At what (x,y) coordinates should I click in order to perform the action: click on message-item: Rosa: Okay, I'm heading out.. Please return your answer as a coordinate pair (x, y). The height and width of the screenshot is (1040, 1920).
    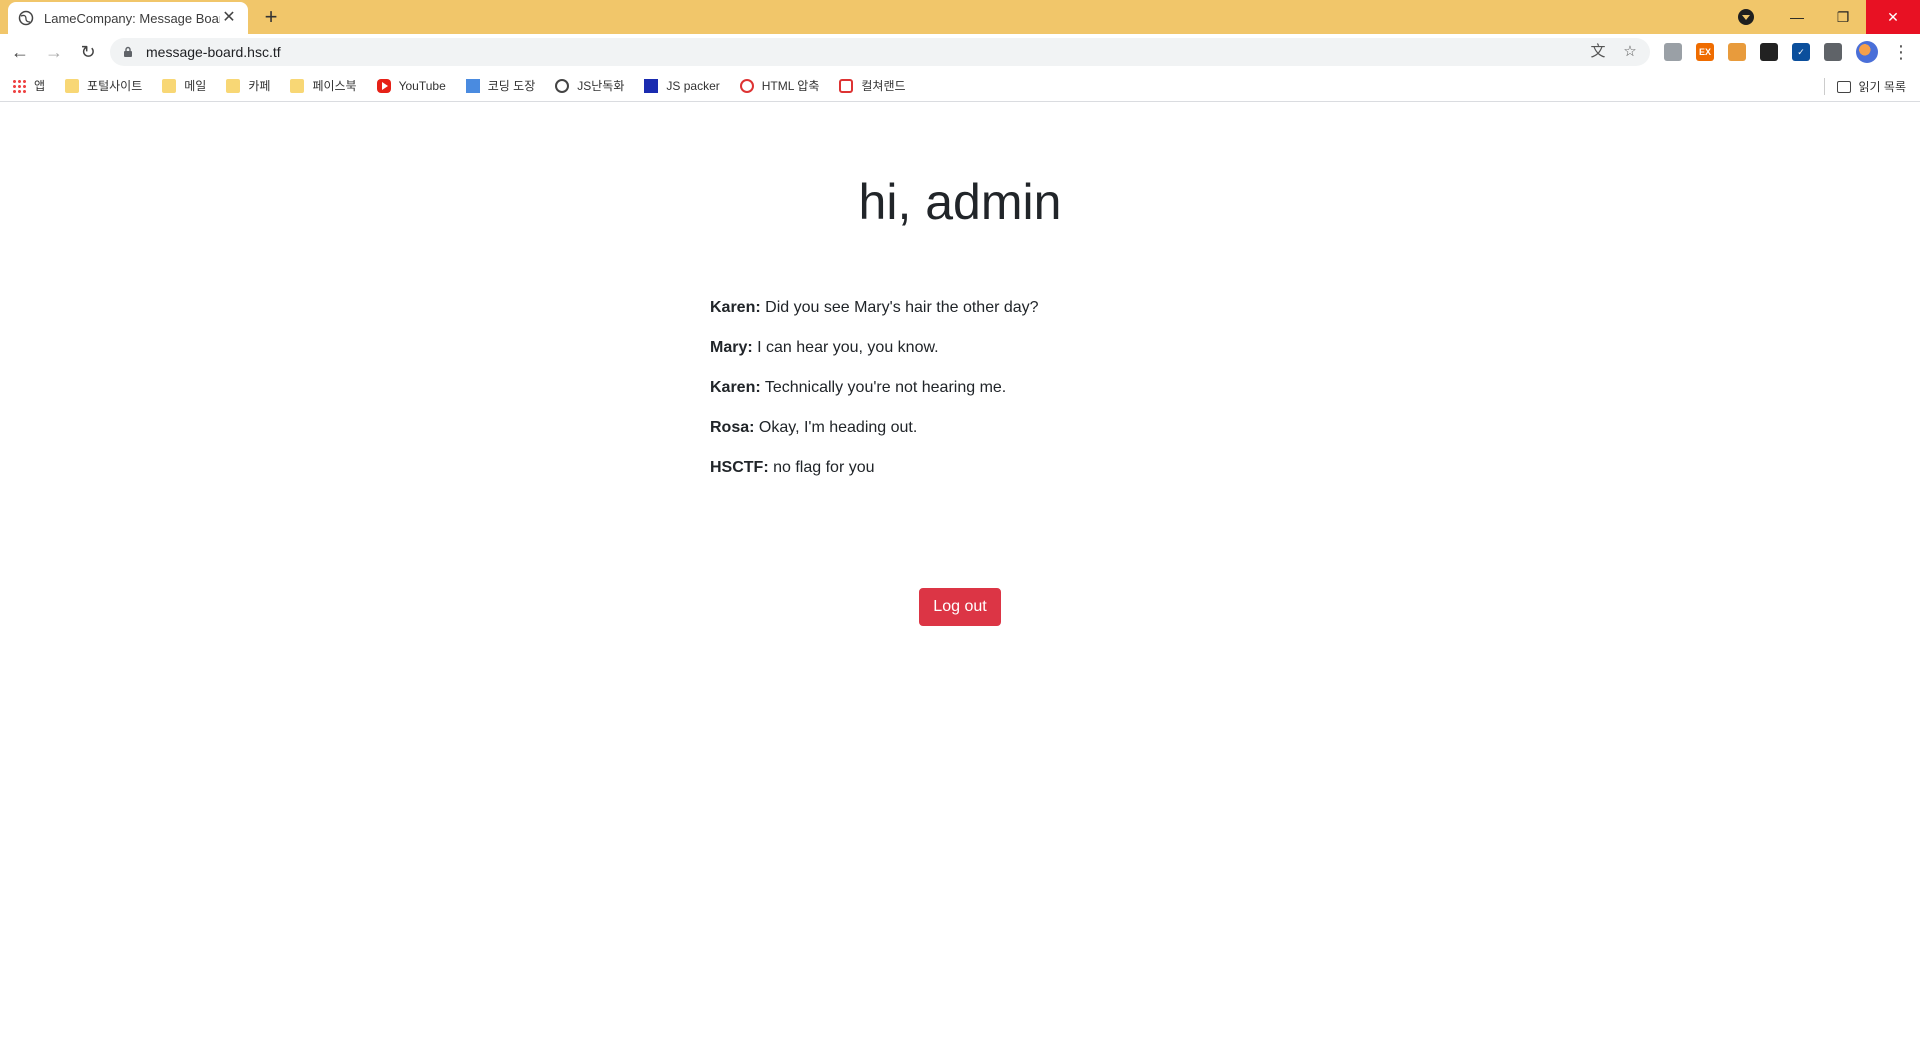
    Looking at the image, I should click on (1010, 428).